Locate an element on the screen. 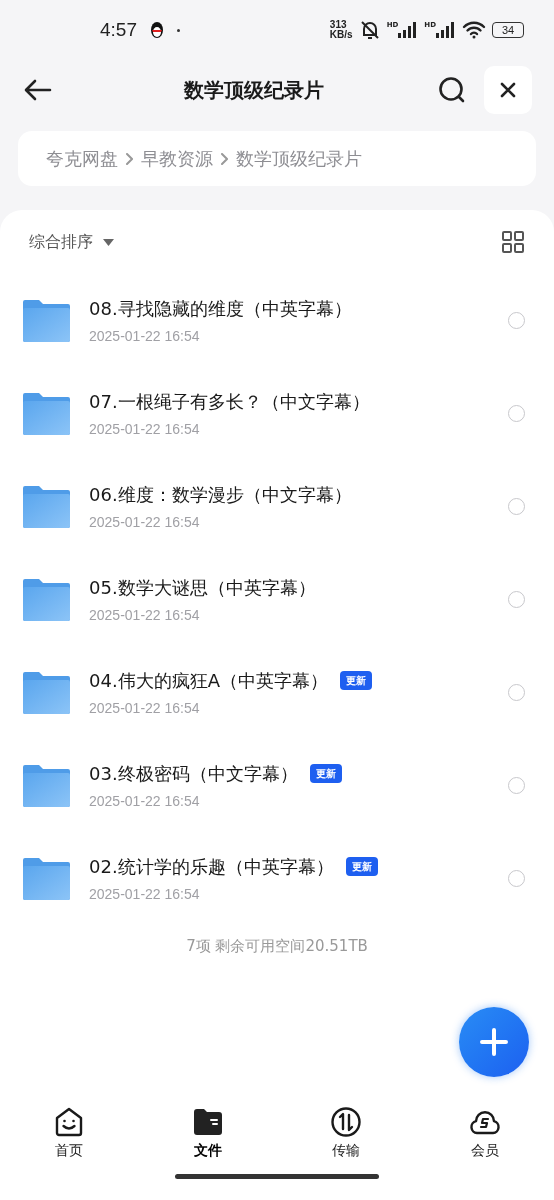 The image size is (554, 1200). network-speed-unit: KB/s is located at coordinates (341, 35).